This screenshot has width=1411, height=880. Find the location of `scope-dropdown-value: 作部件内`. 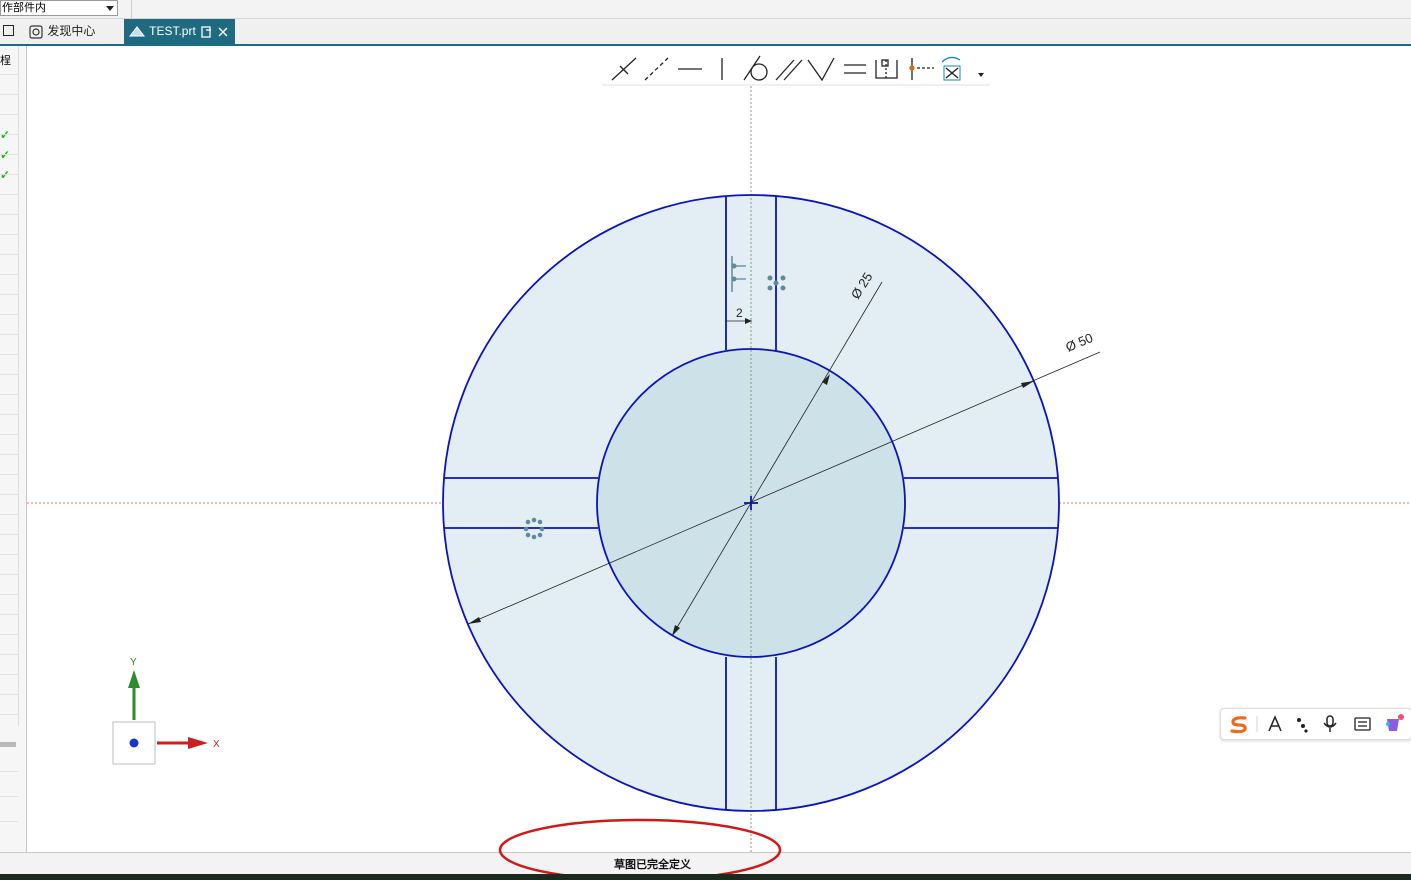

scope-dropdown-value: 作部件内 is located at coordinates (24, 8).